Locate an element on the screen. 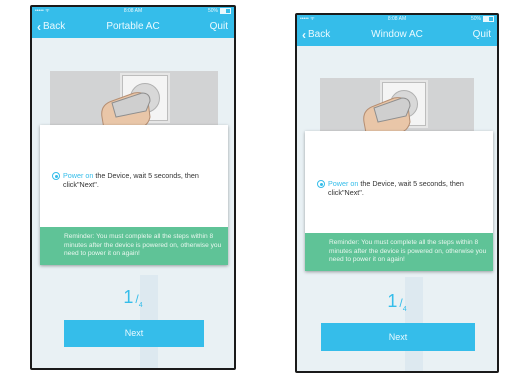  page-title: Portable AC is located at coordinates (133, 26).